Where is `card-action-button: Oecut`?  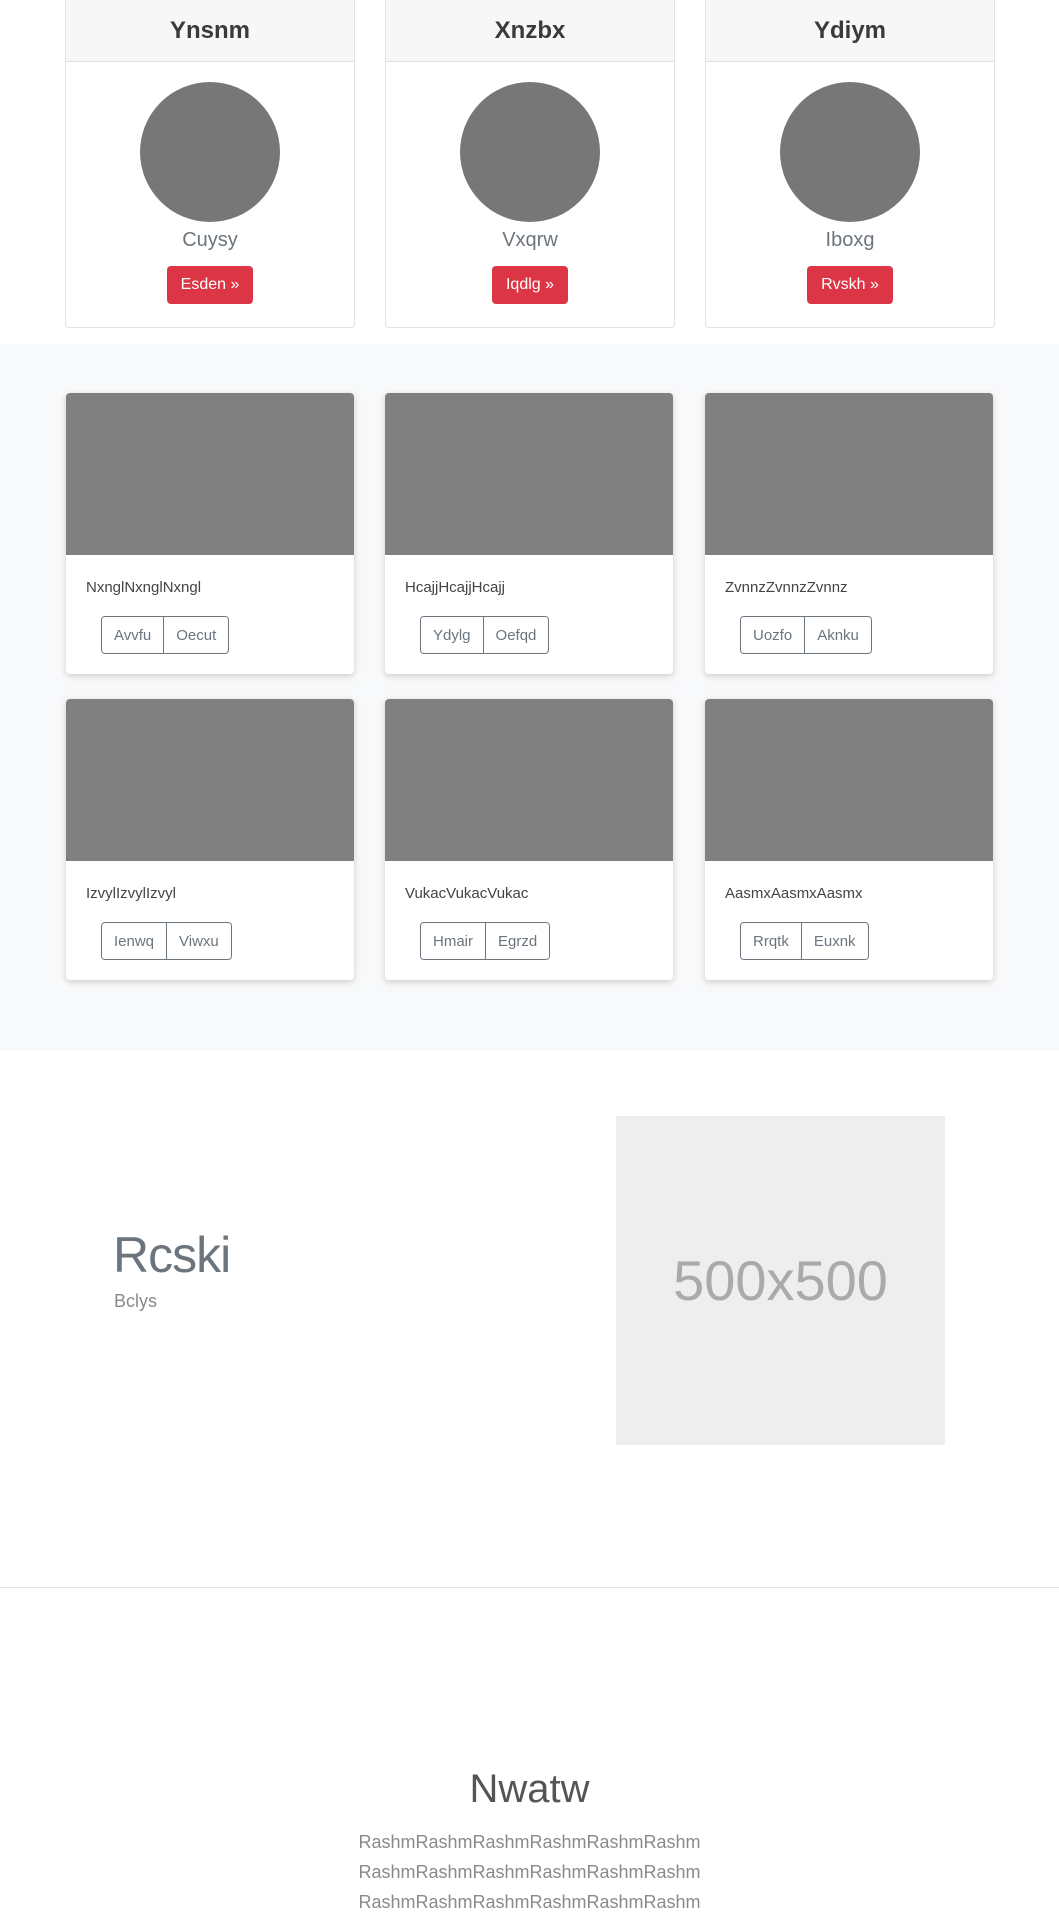
card-action-button: Oecut is located at coordinates (196, 635).